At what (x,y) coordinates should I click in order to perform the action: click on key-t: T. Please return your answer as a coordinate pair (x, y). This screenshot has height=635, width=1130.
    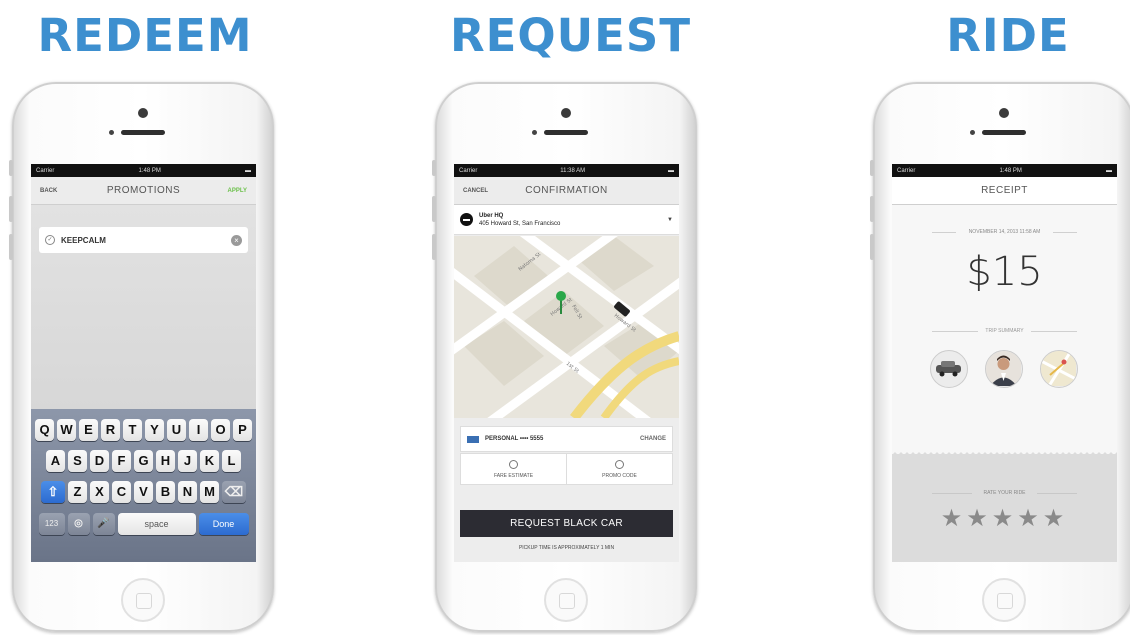
    Looking at the image, I should click on (132, 430).